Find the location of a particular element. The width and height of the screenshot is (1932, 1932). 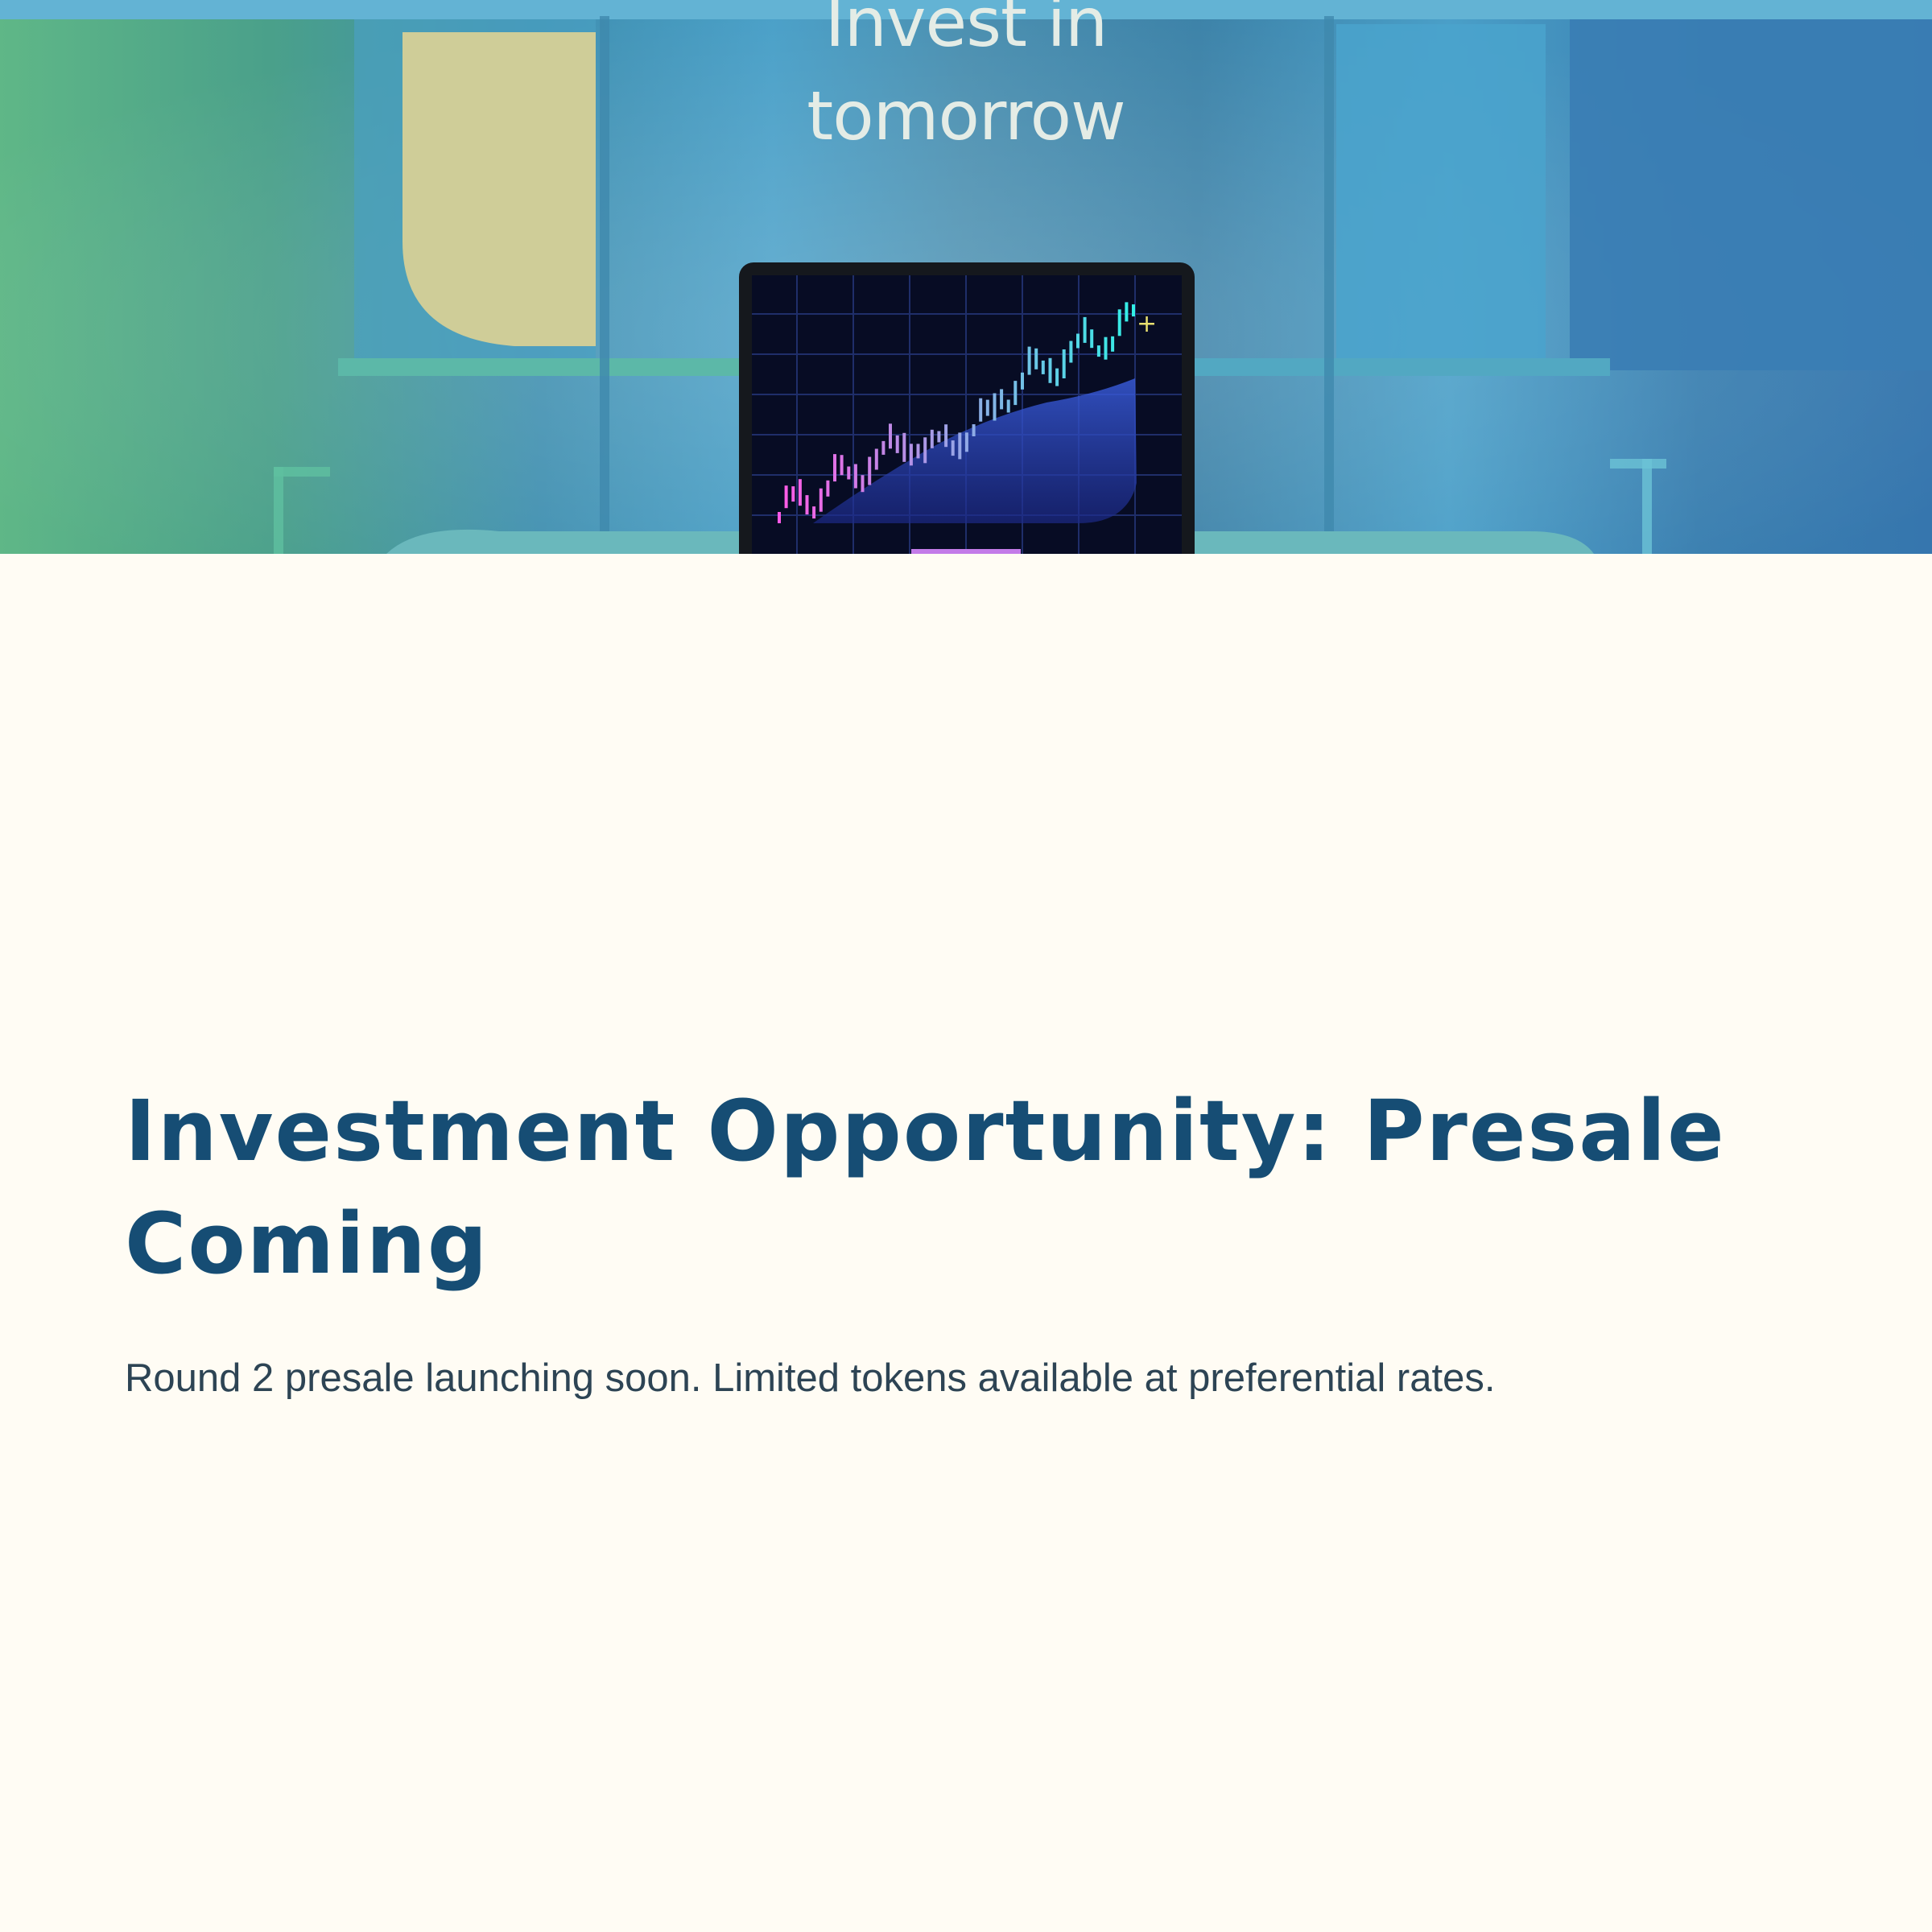

page-title: Investment Opportunity: Presale Coming is located at coordinates (926, 1187).